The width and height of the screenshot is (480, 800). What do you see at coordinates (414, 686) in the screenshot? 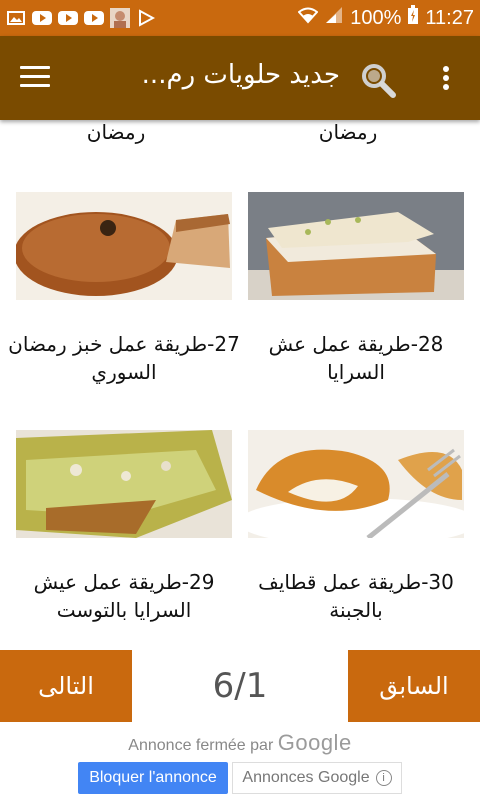
I see `previous-button: السابق` at bounding box center [414, 686].